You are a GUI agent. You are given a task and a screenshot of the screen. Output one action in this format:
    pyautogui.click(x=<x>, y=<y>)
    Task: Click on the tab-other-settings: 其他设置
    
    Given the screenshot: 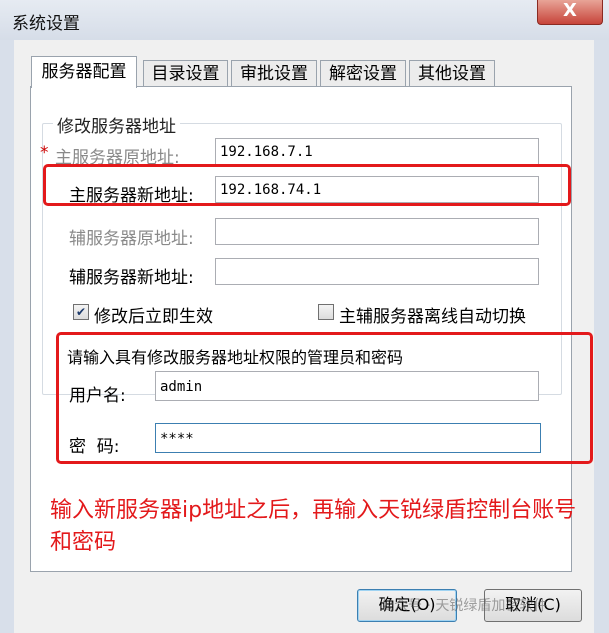 What is the action you would take?
    pyautogui.click(x=452, y=73)
    